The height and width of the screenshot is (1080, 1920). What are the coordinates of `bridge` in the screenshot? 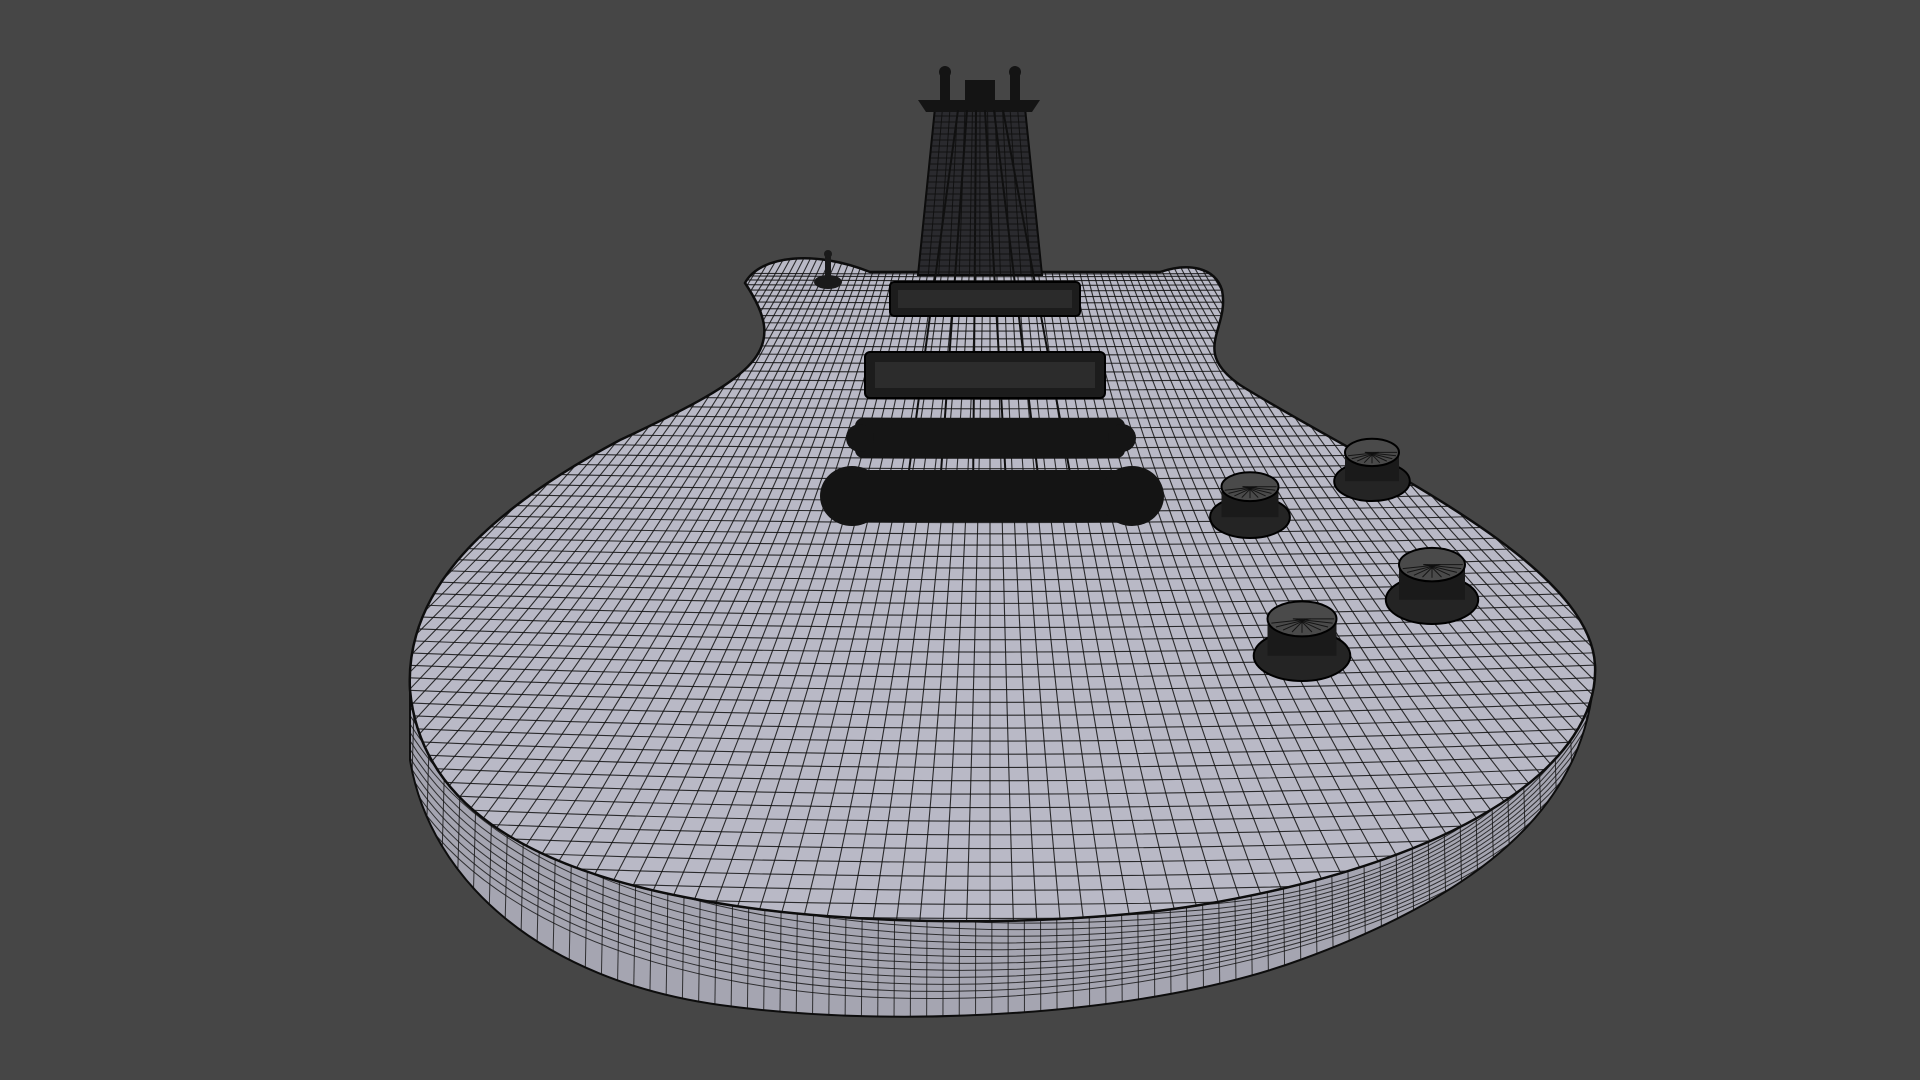 It's located at (991, 438).